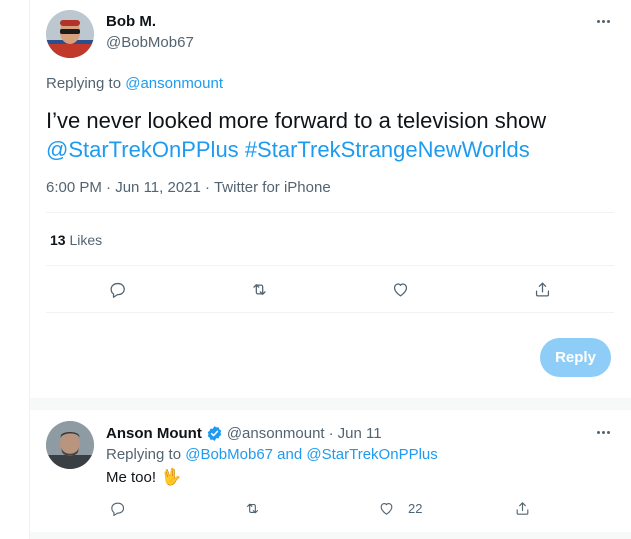 This screenshot has width=631, height=539. Describe the element at coordinates (259, 289) in the screenshot. I see `retweet-icon` at that location.